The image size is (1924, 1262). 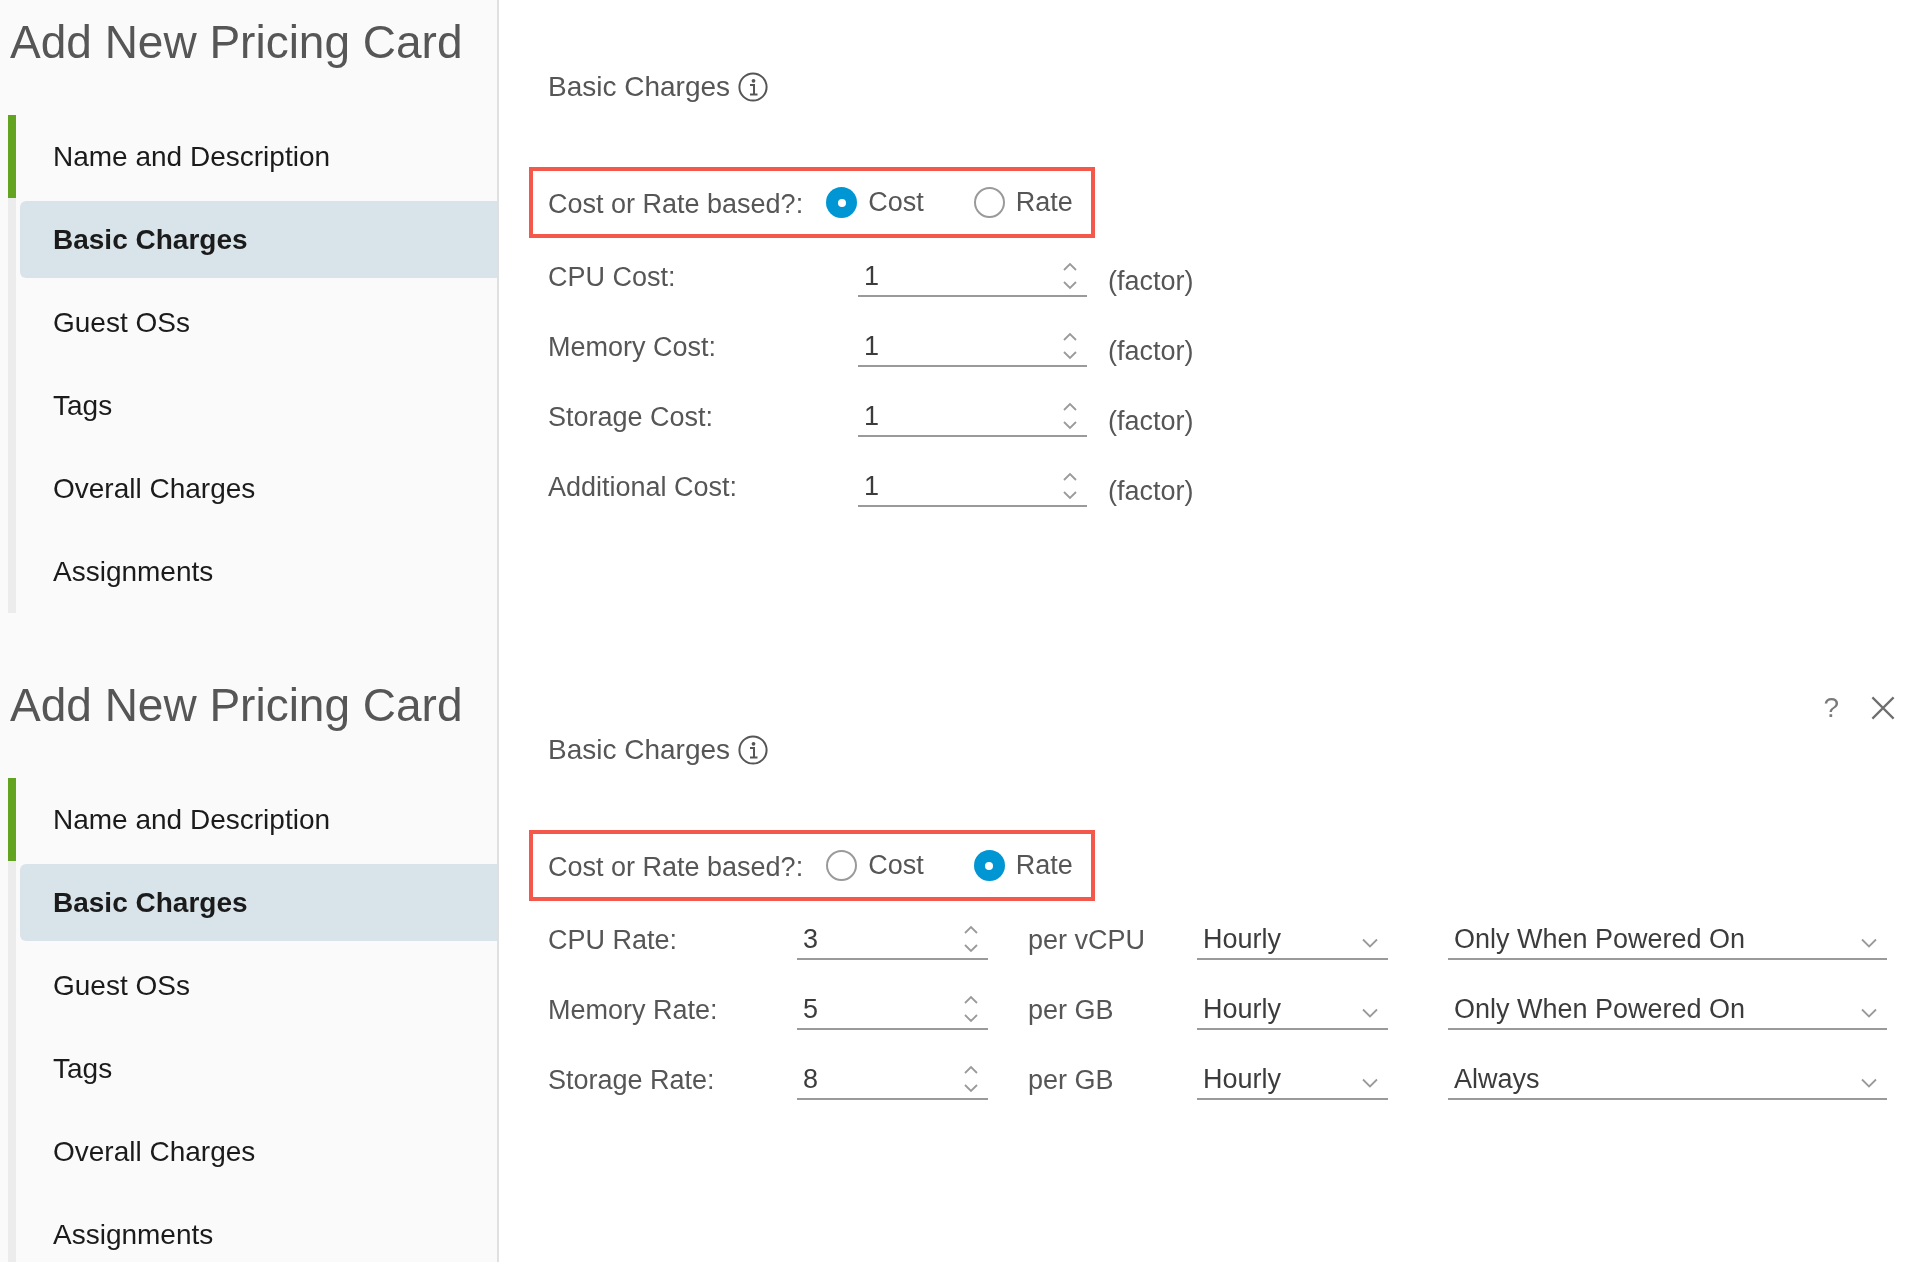 What do you see at coordinates (892, 1010) in the screenshot?
I see `number-input: 5` at bounding box center [892, 1010].